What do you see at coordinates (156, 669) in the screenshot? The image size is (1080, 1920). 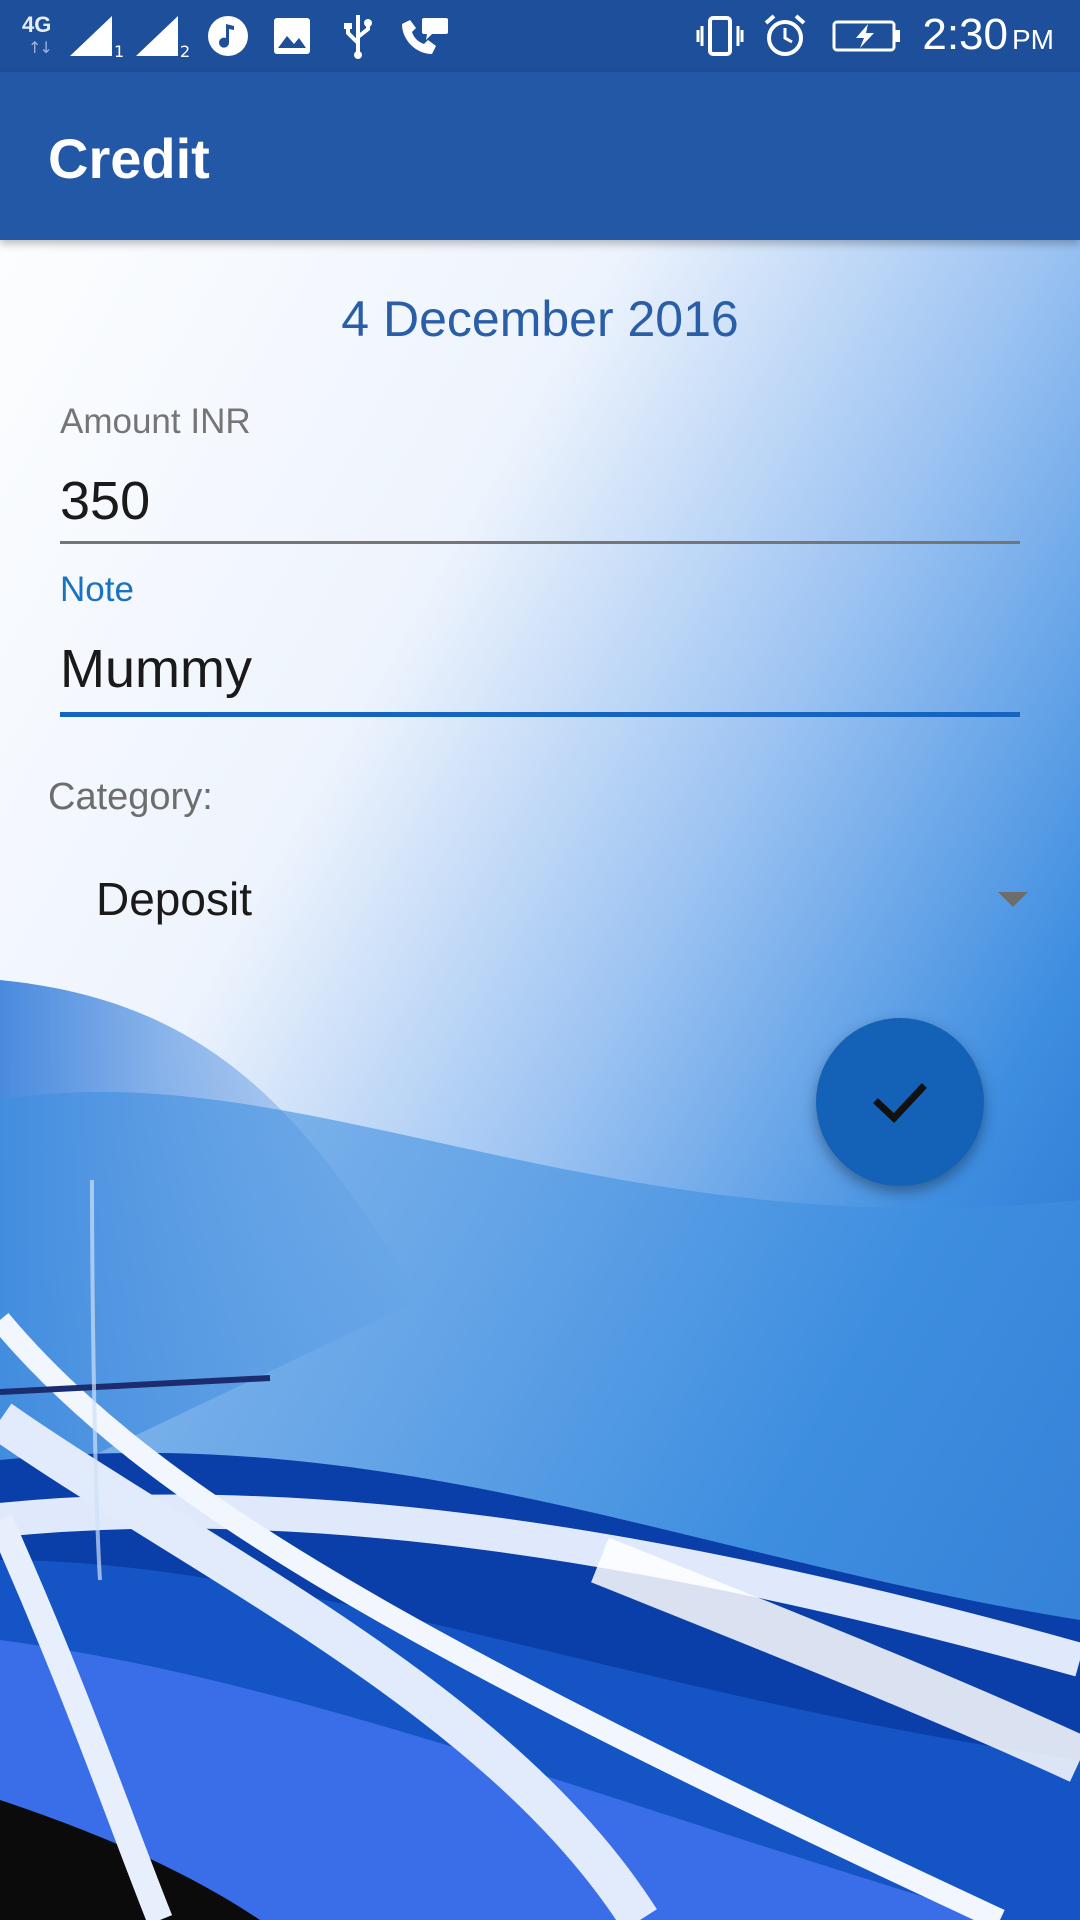 I see `note-field: Mummy` at bounding box center [156, 669].